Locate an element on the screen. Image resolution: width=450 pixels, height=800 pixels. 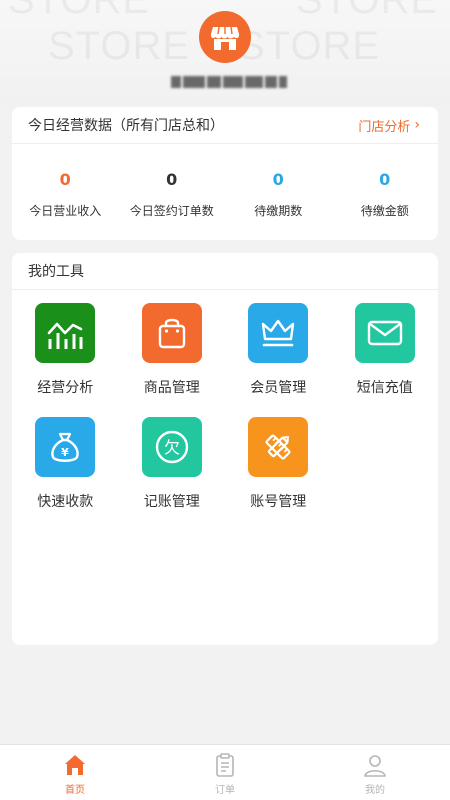
ruler-icon is located at coordinates (278, 447).